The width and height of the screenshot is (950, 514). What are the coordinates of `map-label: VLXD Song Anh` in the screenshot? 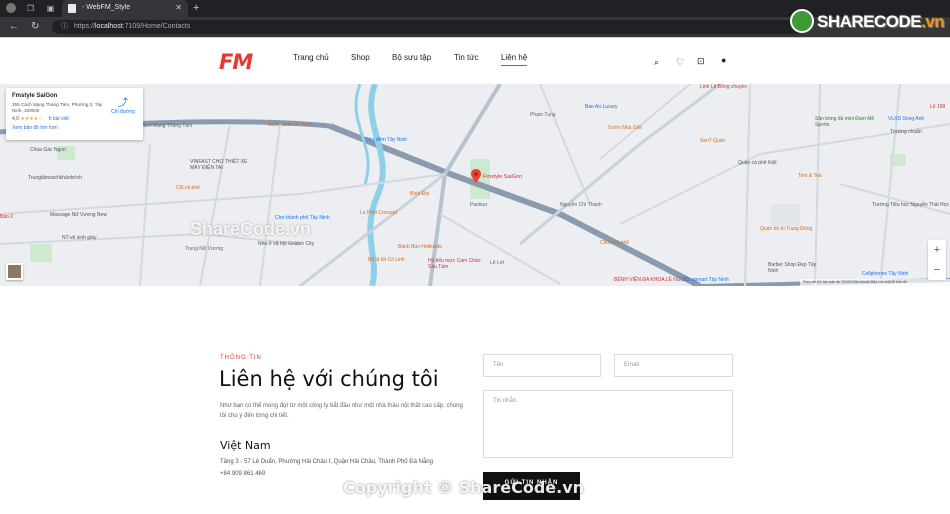 It's located at (906, 119).